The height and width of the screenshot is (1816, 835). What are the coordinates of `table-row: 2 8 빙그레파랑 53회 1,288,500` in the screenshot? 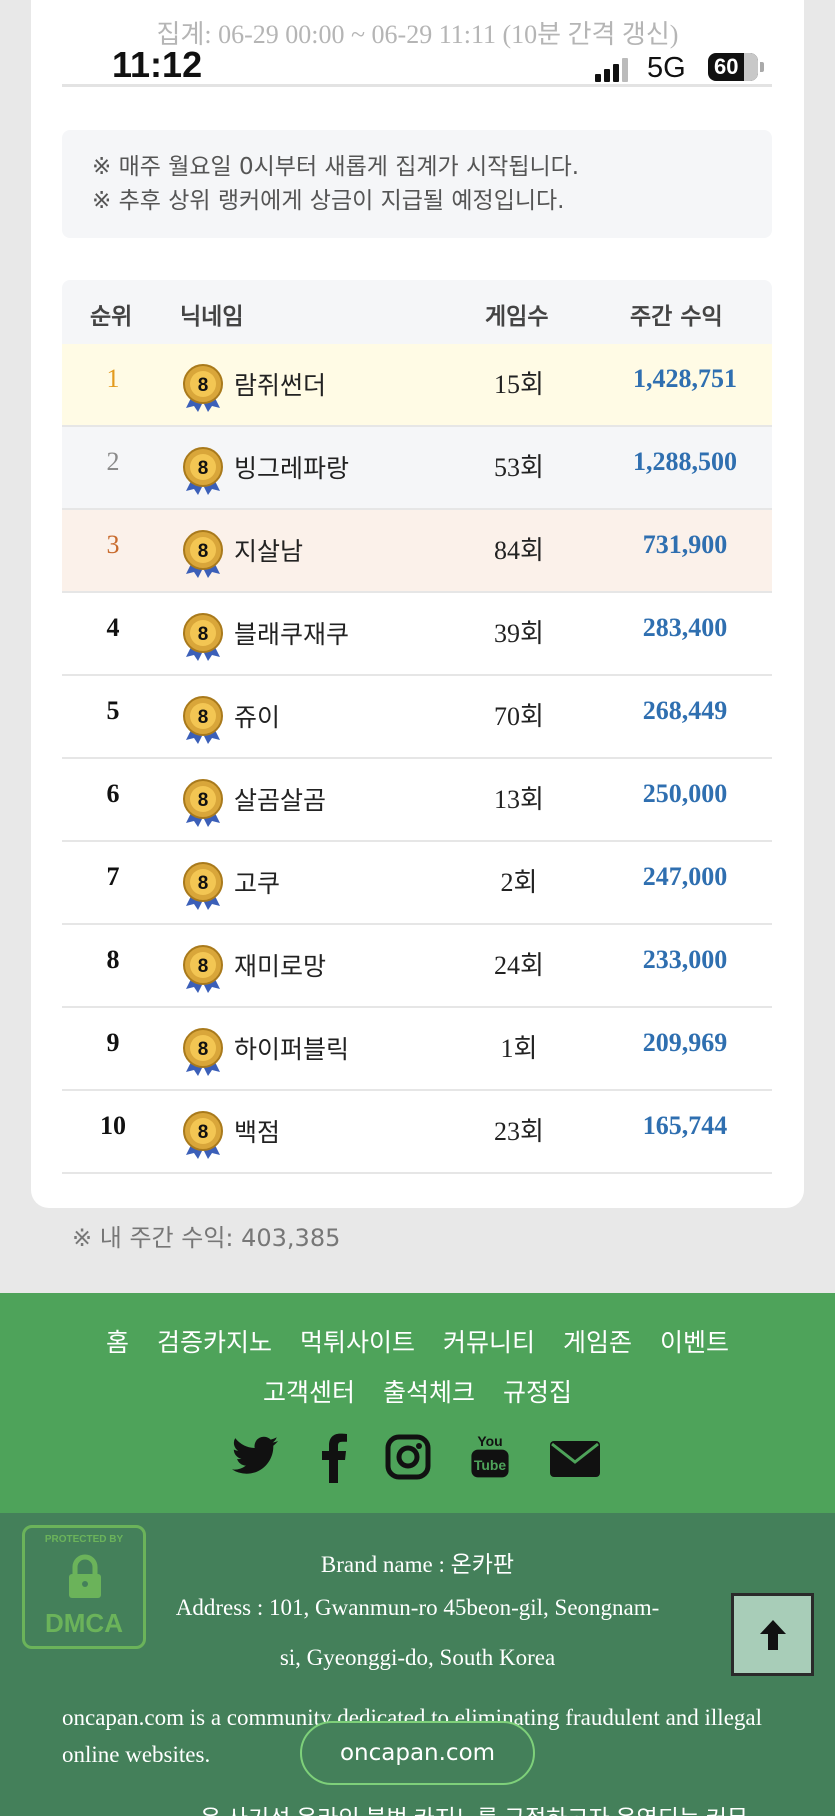 It's located at (417, 468).